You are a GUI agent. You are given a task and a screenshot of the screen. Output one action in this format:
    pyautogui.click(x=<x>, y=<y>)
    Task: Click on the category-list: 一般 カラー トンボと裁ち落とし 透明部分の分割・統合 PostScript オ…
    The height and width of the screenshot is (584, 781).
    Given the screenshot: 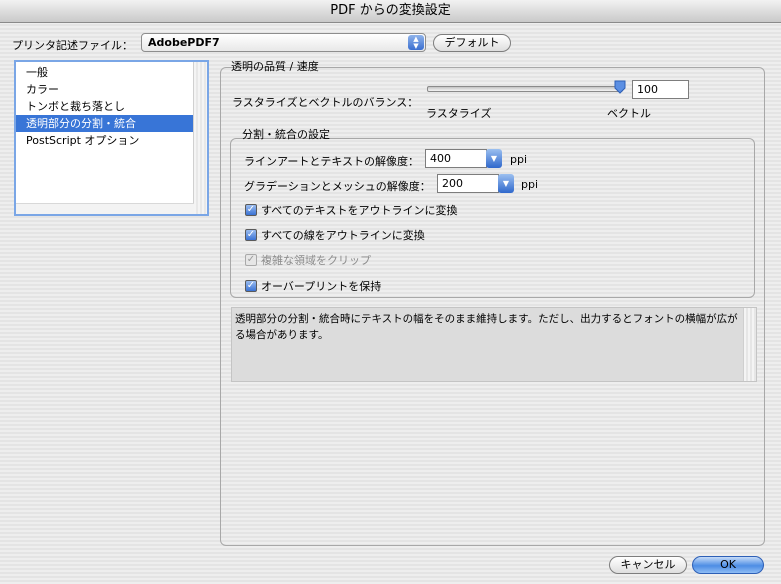 What is the action you would take?
    pyautogui.click(x=111, y=138)
    